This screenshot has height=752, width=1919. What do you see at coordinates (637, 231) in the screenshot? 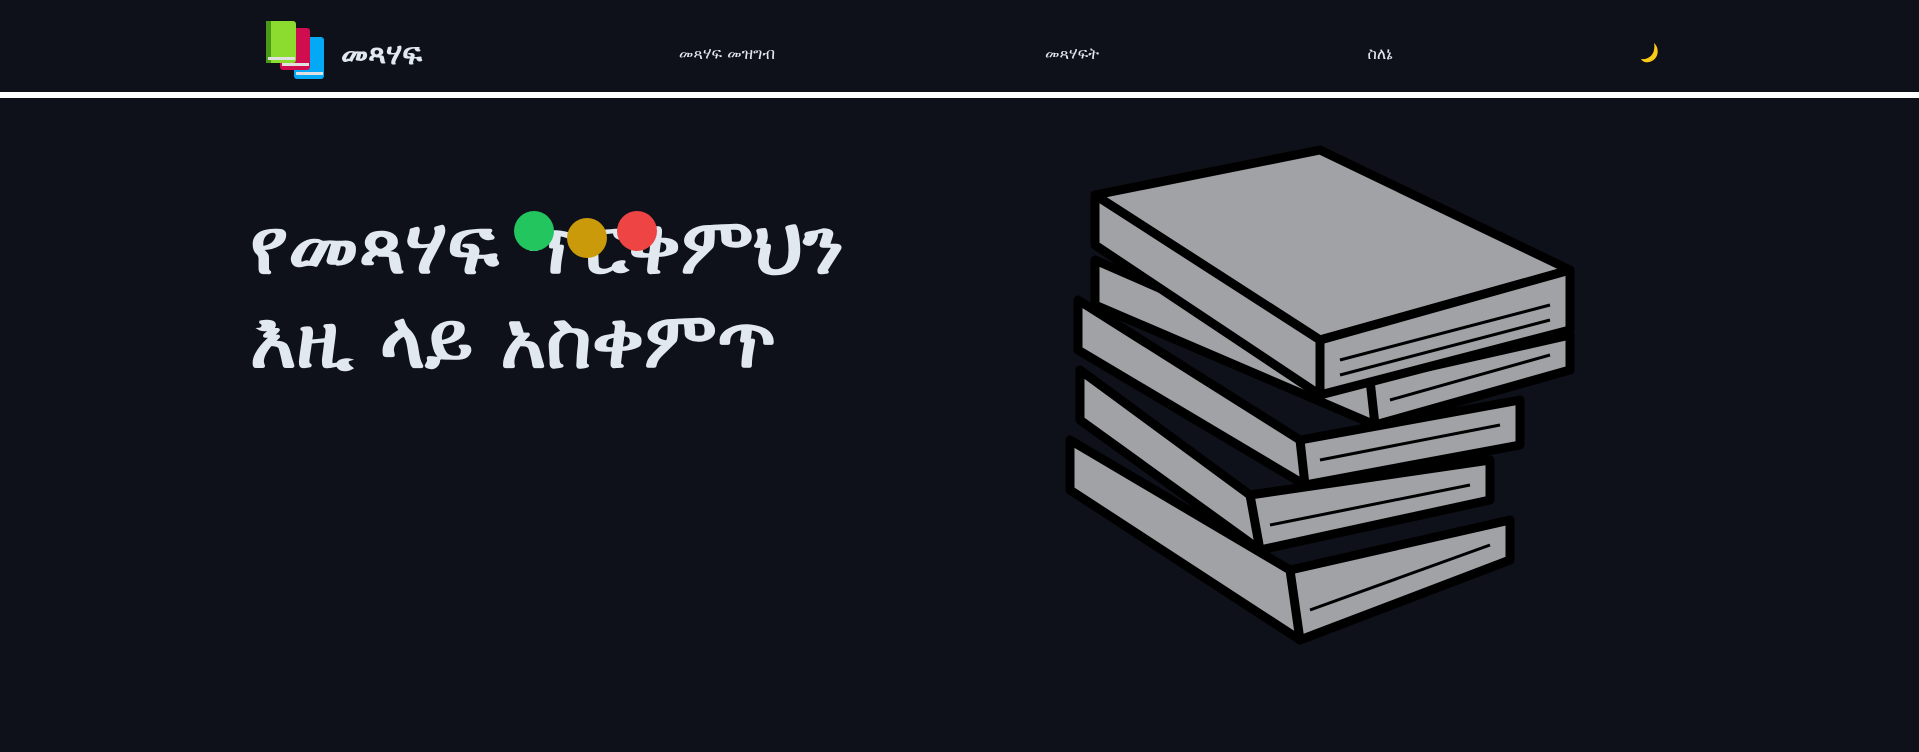
I see `red-dot` at bounding box center [637, 231].